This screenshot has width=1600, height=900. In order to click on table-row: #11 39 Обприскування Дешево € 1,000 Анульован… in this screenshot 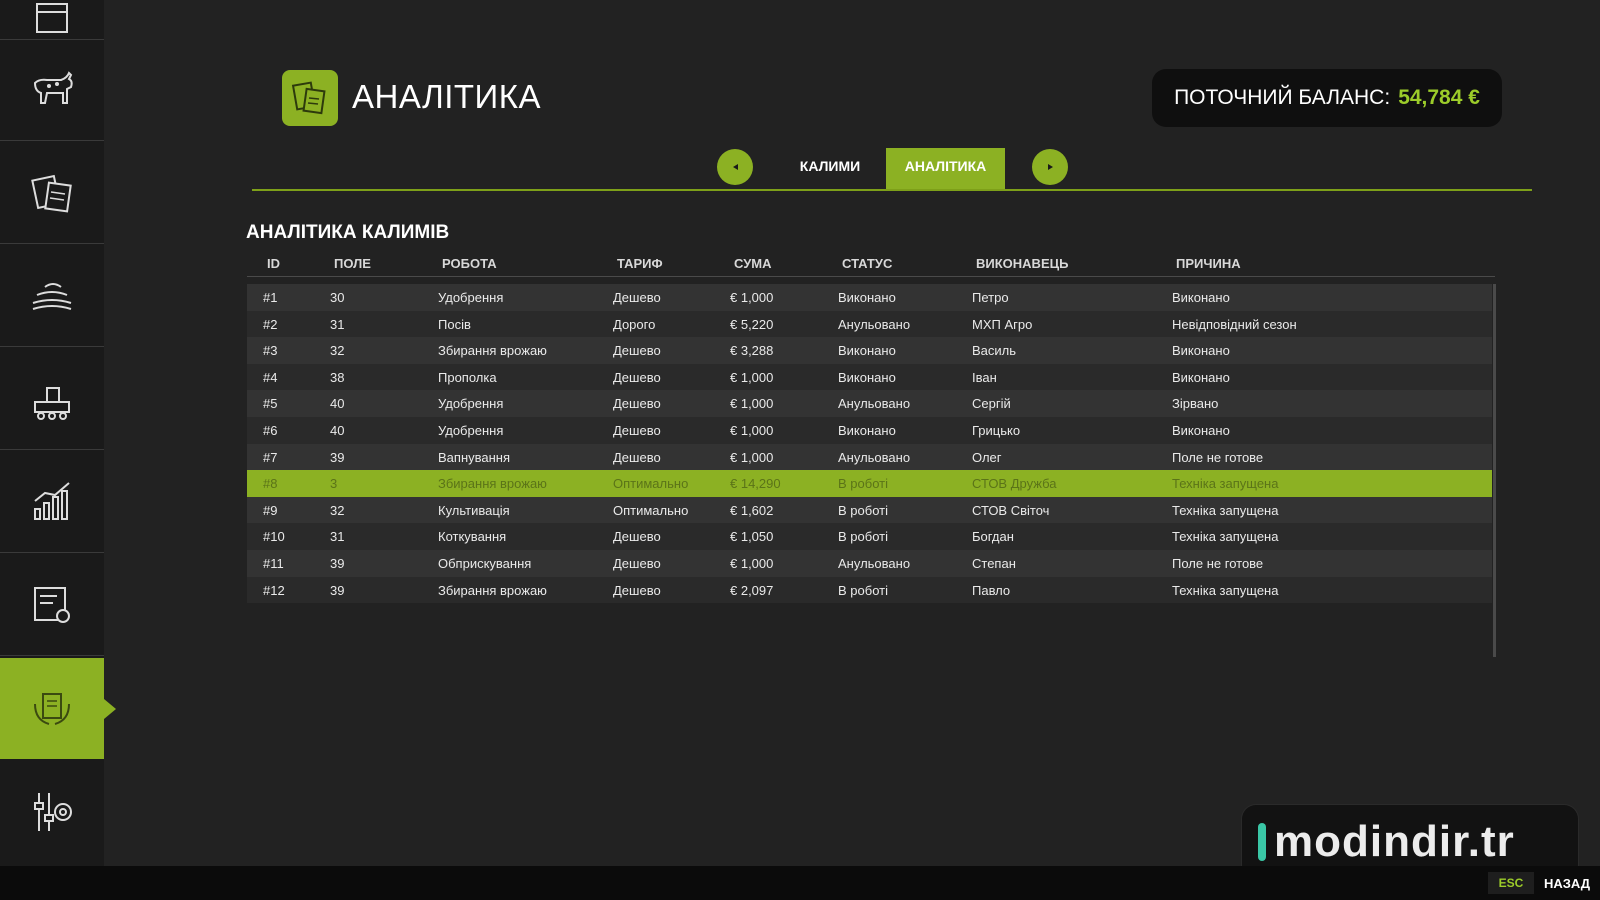, I will do `click(869, 563)`.